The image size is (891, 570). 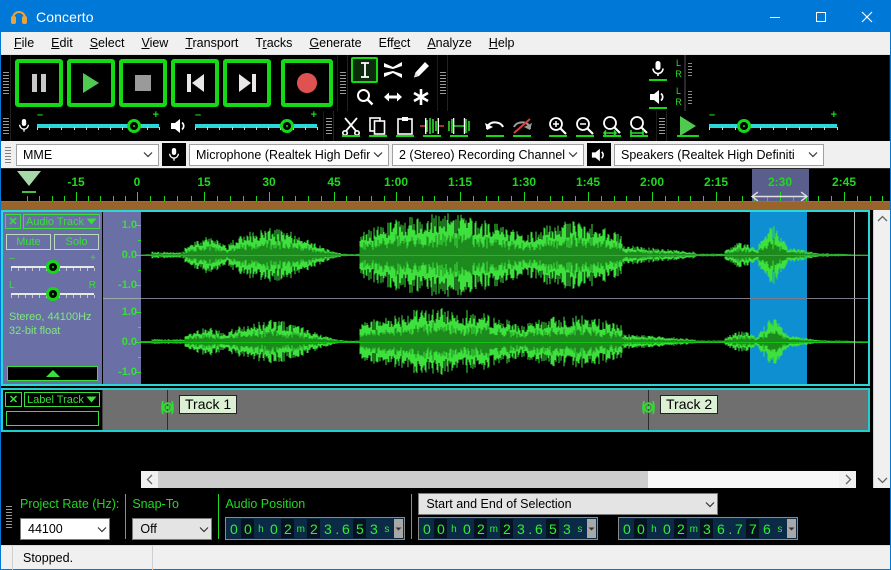 What do you see at coordinates (612, 126) in the screenshot?
I see `fit-selection-button` at bounding box center [612, 126].